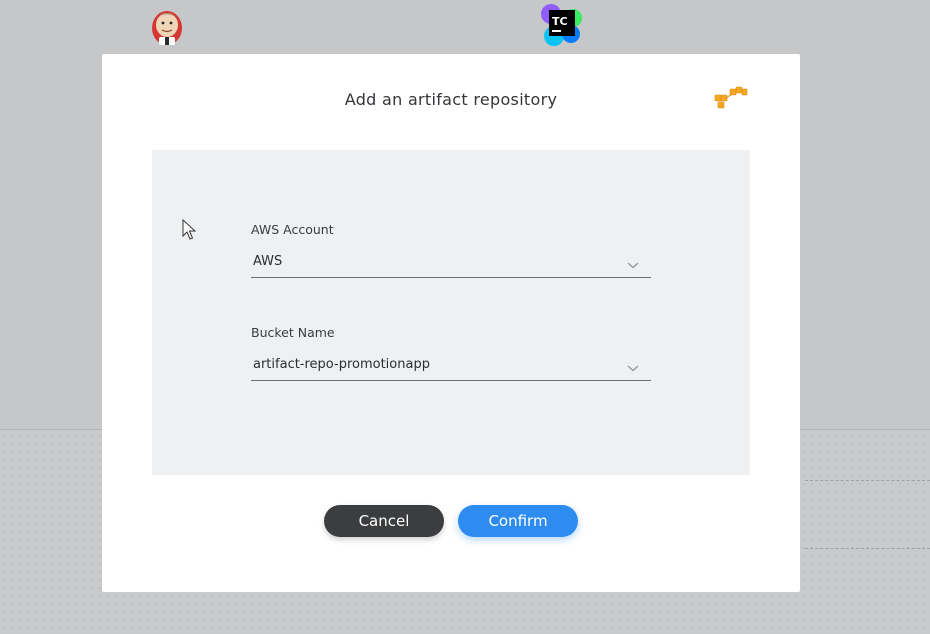 The image size is (930, 634). I want to click on teamcity-logo-text: TC, so click(560, 21).